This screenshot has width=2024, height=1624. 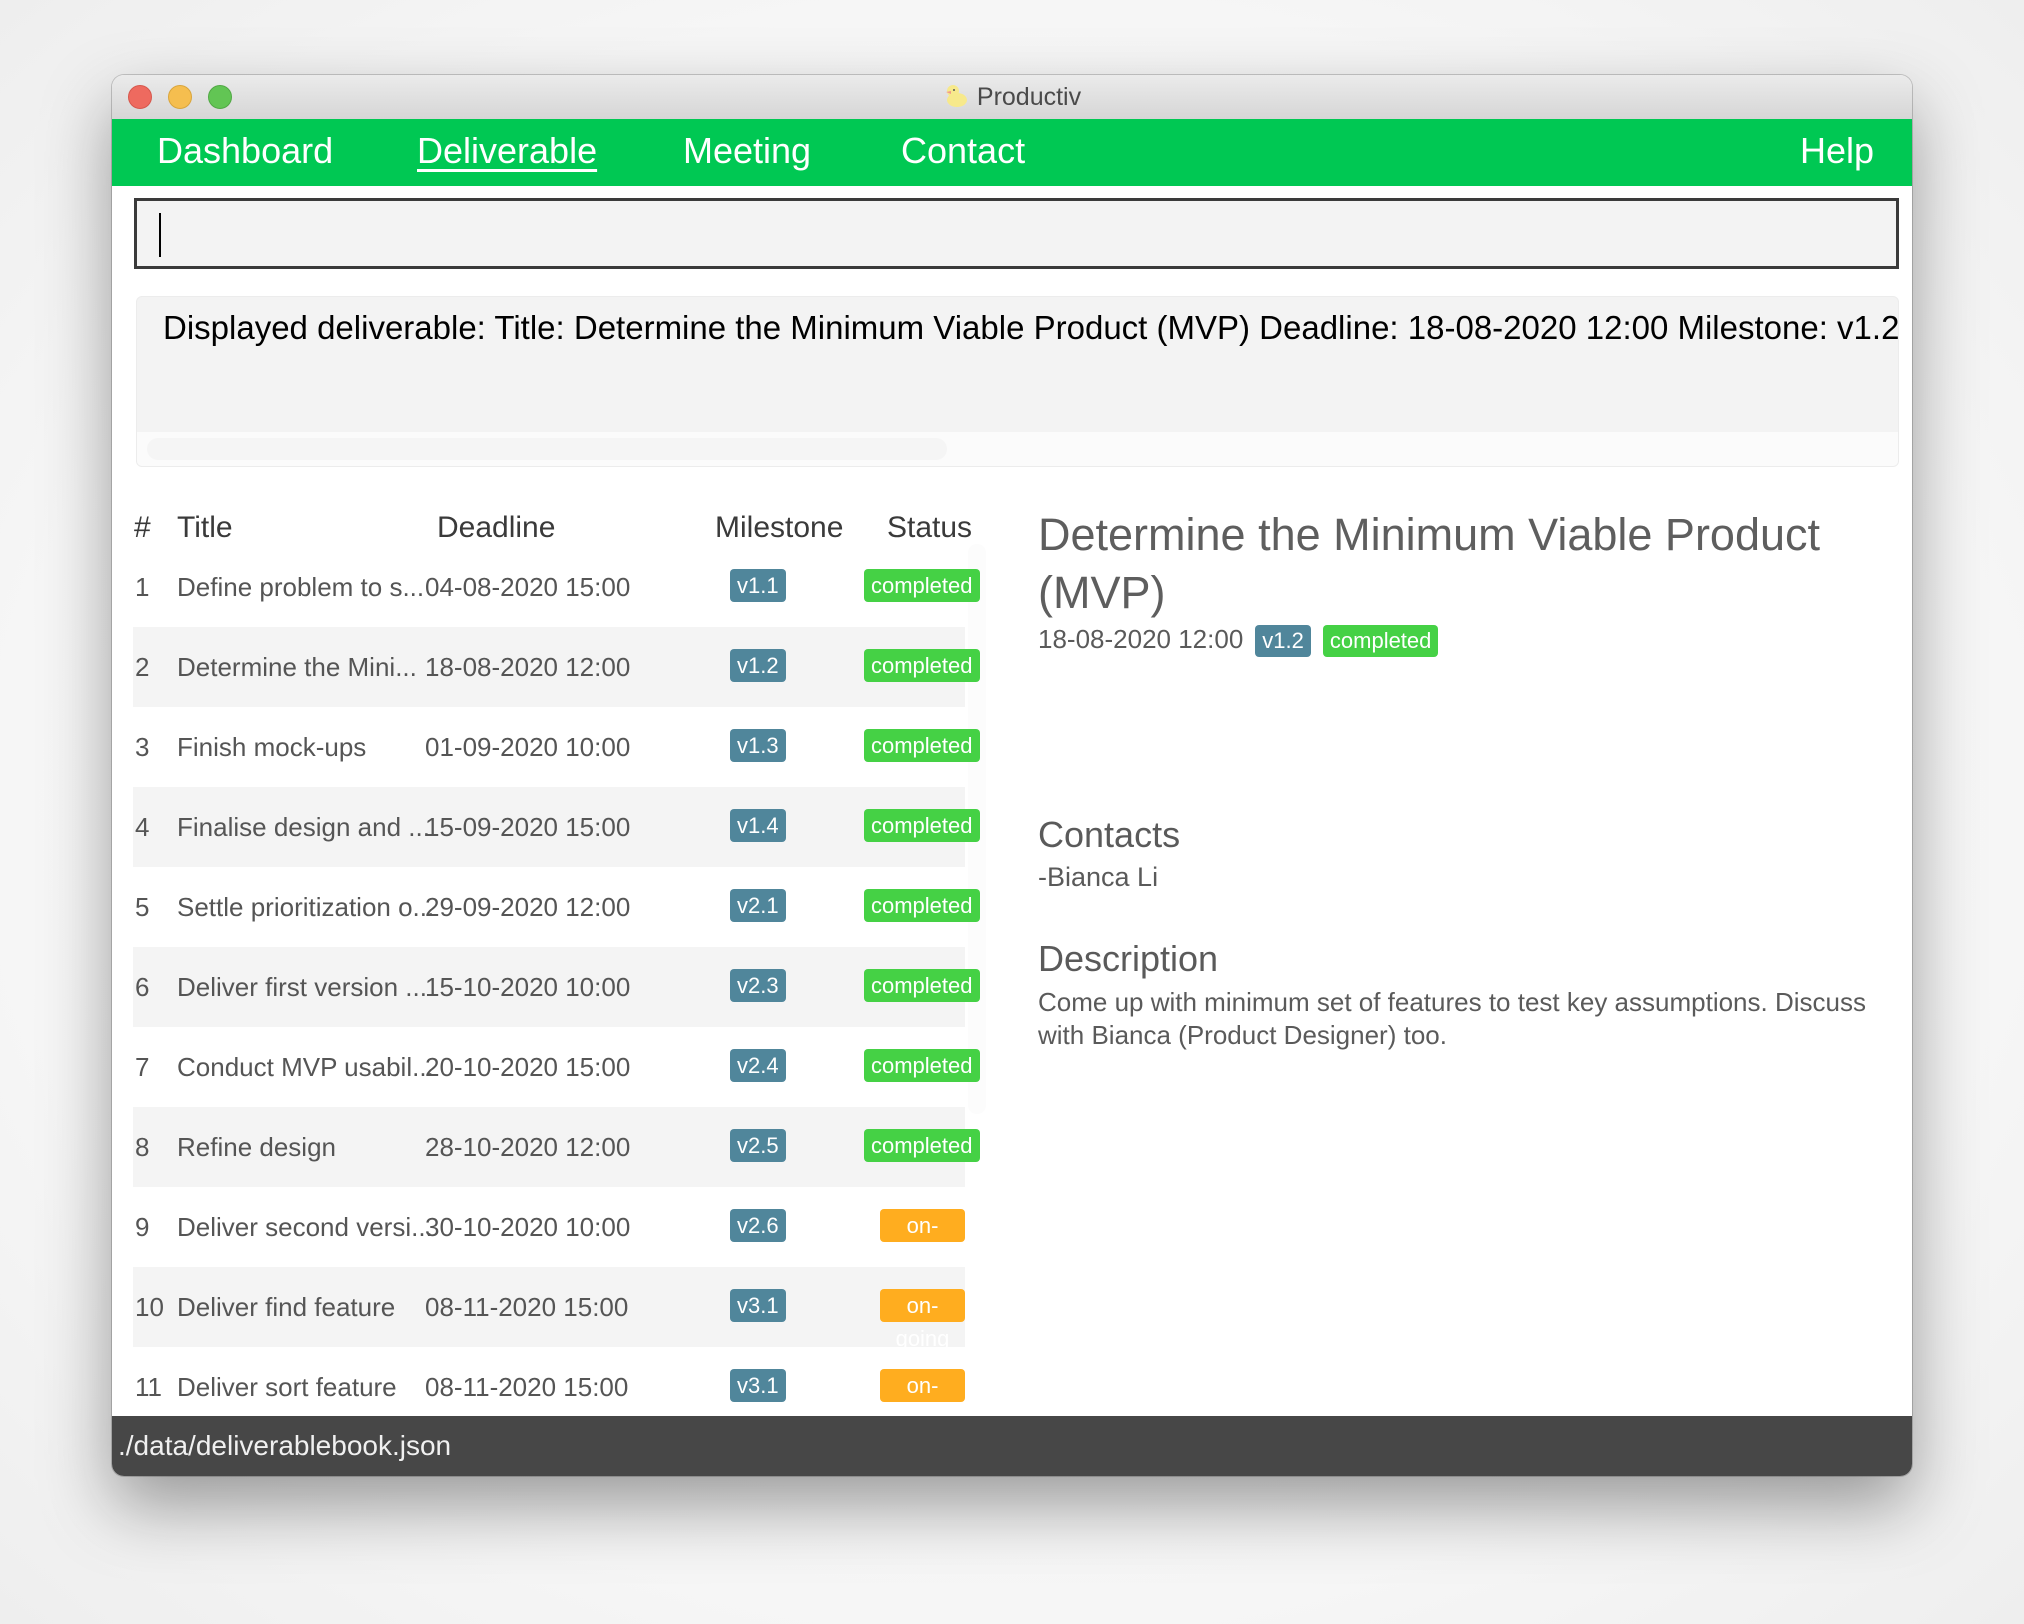 What do you see at coordinates (758, 1065) in the screenshot?
I see `milestone-badge: v2.4` at bounding box center [758, 1065].